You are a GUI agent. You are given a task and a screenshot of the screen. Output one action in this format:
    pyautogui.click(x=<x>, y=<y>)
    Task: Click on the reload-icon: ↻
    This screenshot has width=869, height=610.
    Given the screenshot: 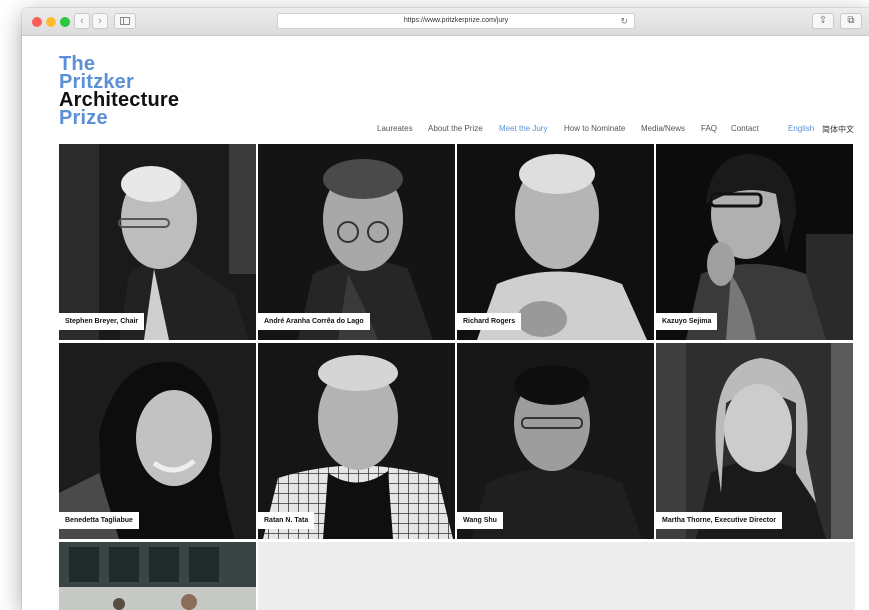 What is the action you would take?
    pyautogui.click(x=624, y=21)
    